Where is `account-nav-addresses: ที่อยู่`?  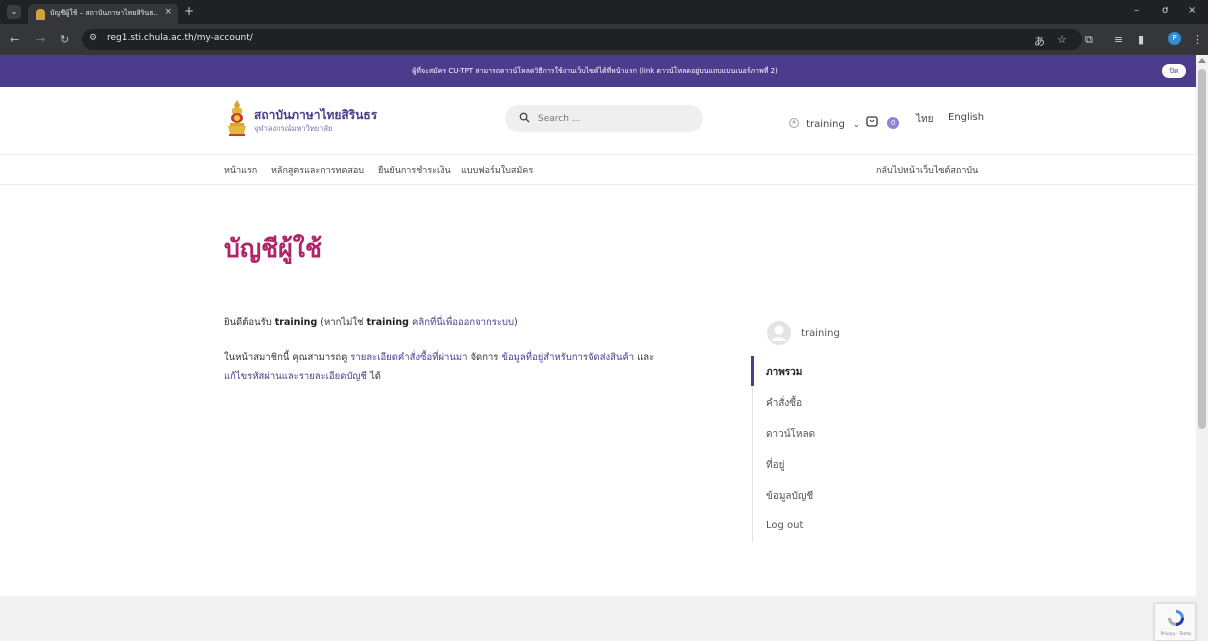
account-nav-addresses: ที่อยู่ is located at coordinates (775, 465).